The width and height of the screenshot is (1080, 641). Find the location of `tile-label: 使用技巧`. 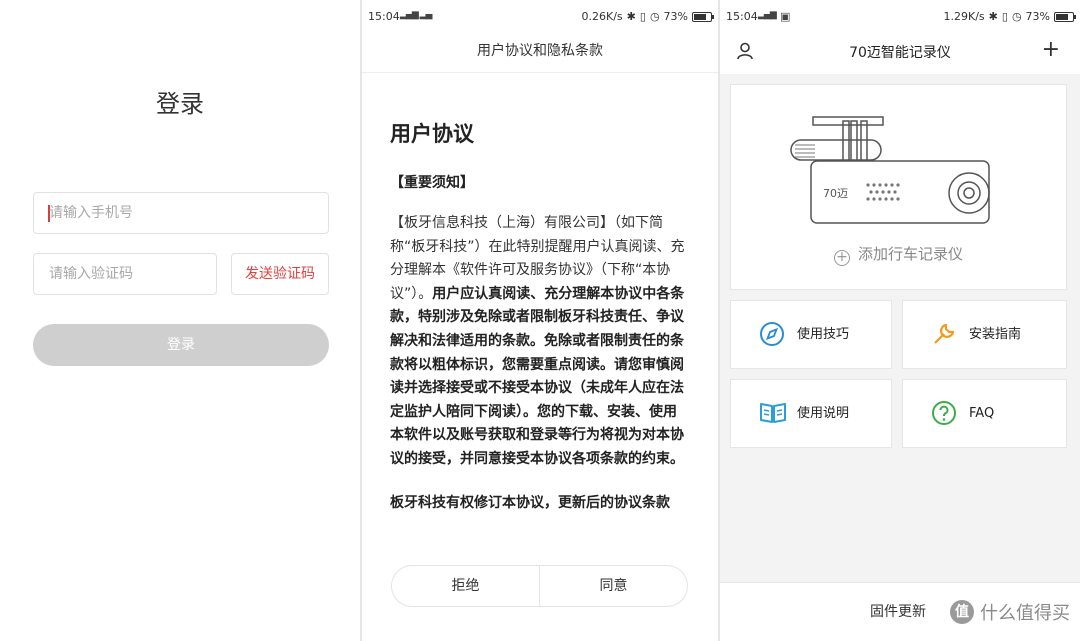

tile-label: 使用技巧 is located at coordinates (823, 334).